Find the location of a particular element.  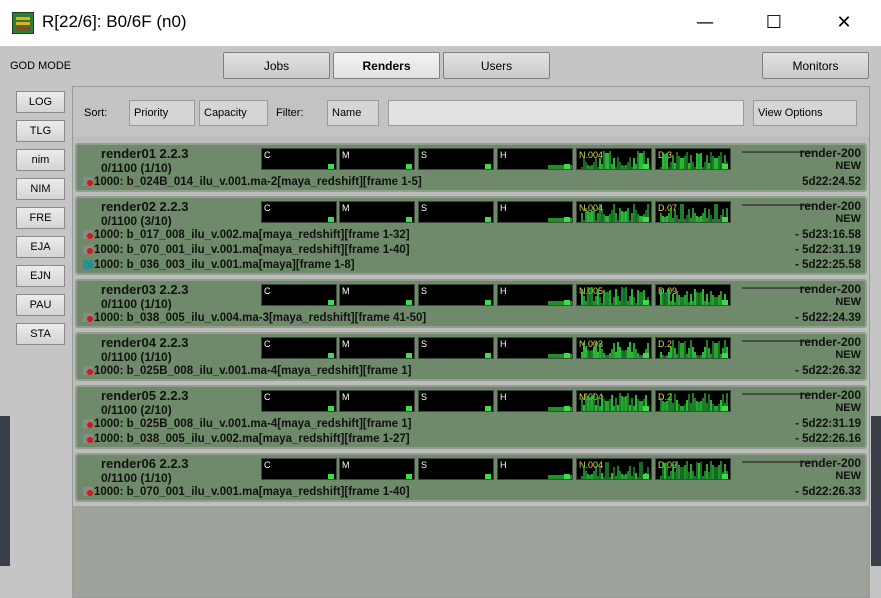

sidebar-button-sta: STA is located at coordinates (40, 334).